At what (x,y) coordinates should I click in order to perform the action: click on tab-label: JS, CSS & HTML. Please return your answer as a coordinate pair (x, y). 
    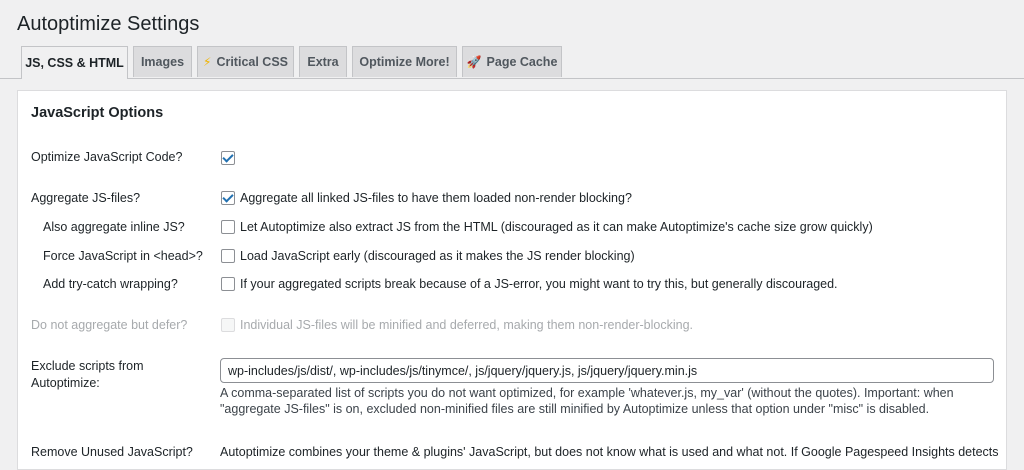
    Looking at the image, I should click on (74, 63).